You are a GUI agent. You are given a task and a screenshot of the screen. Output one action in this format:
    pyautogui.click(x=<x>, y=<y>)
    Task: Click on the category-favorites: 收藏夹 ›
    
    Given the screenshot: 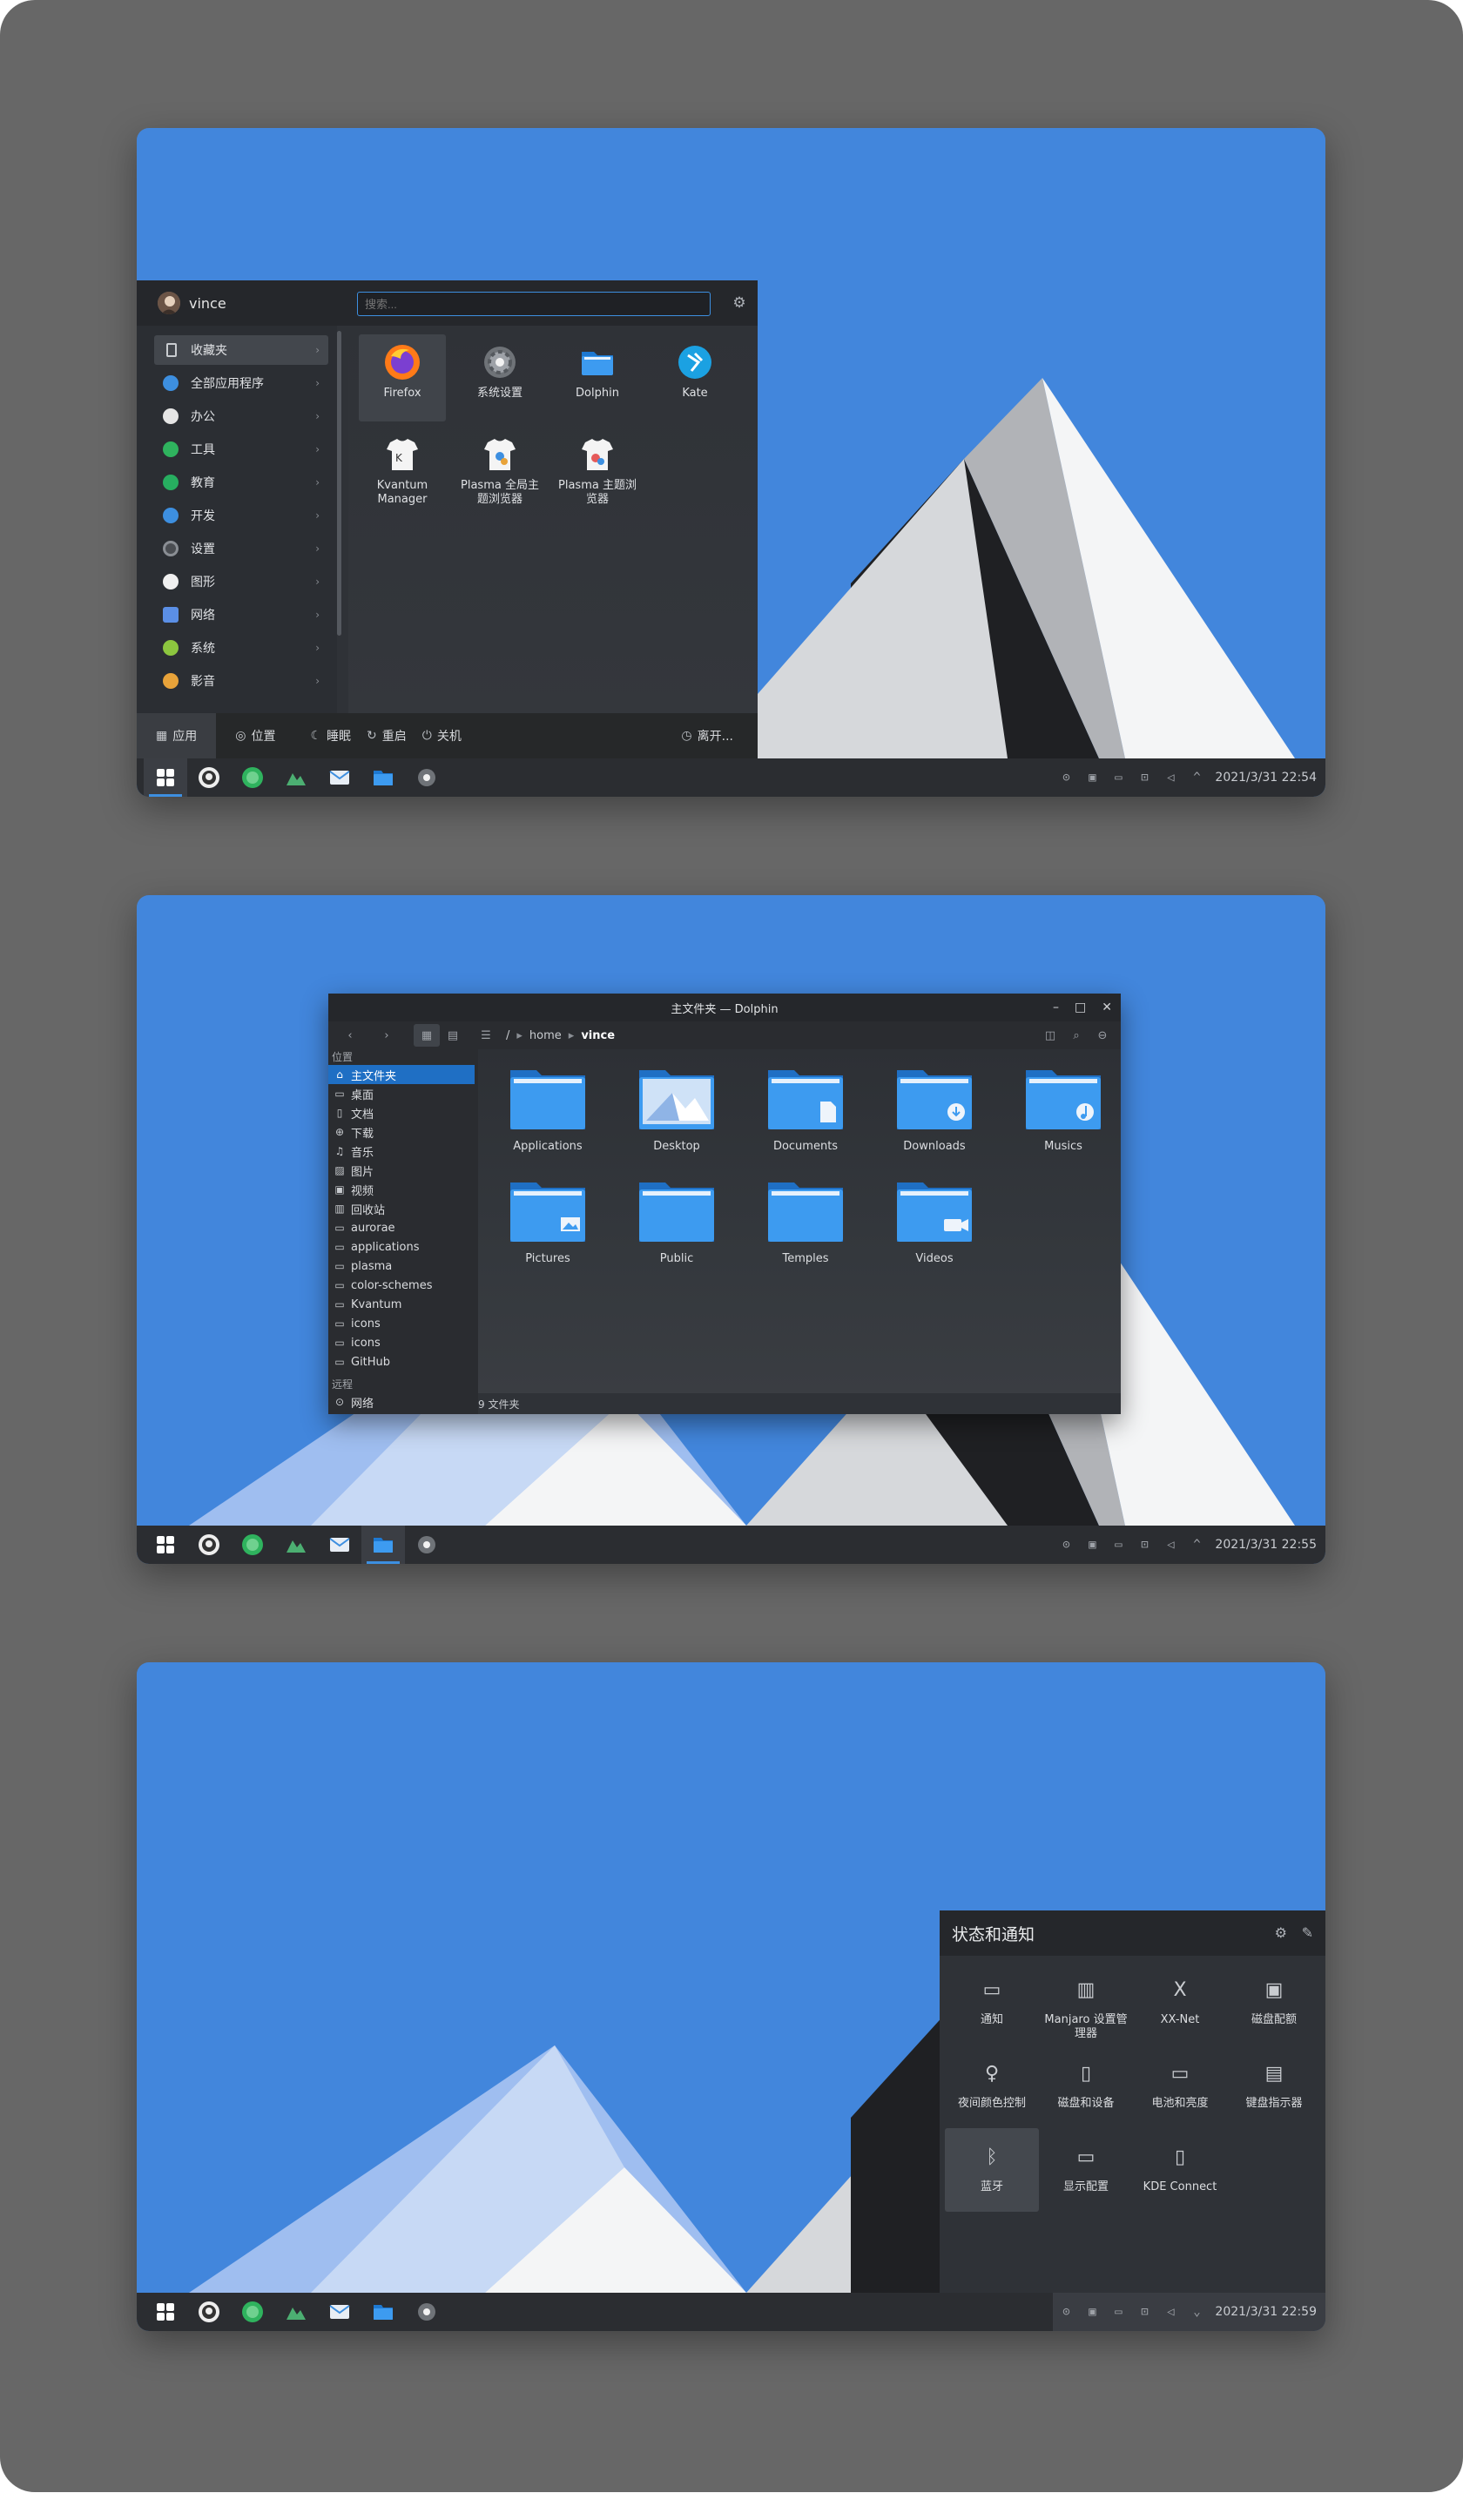 What is the action you would take?
    pyautogui.click(x=241, y=350)
    